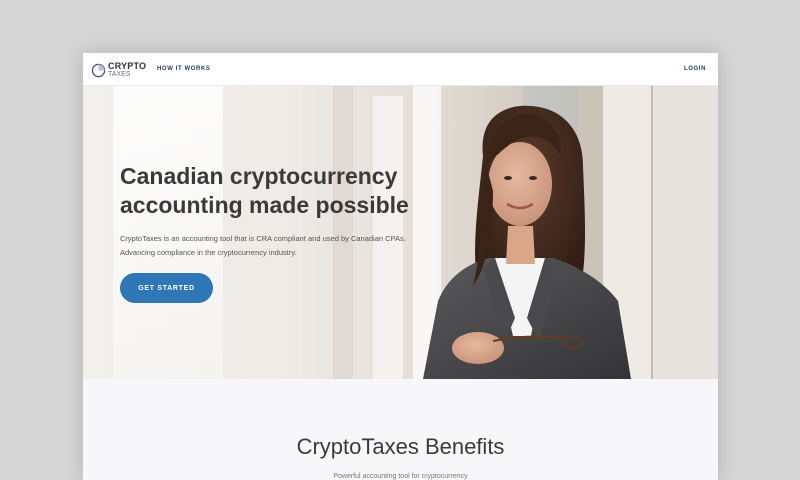  What do you see at coordinates (98, 70) in the screenshot?
I see `pie-chart-logo-icon` at bounding box center [98, 70].